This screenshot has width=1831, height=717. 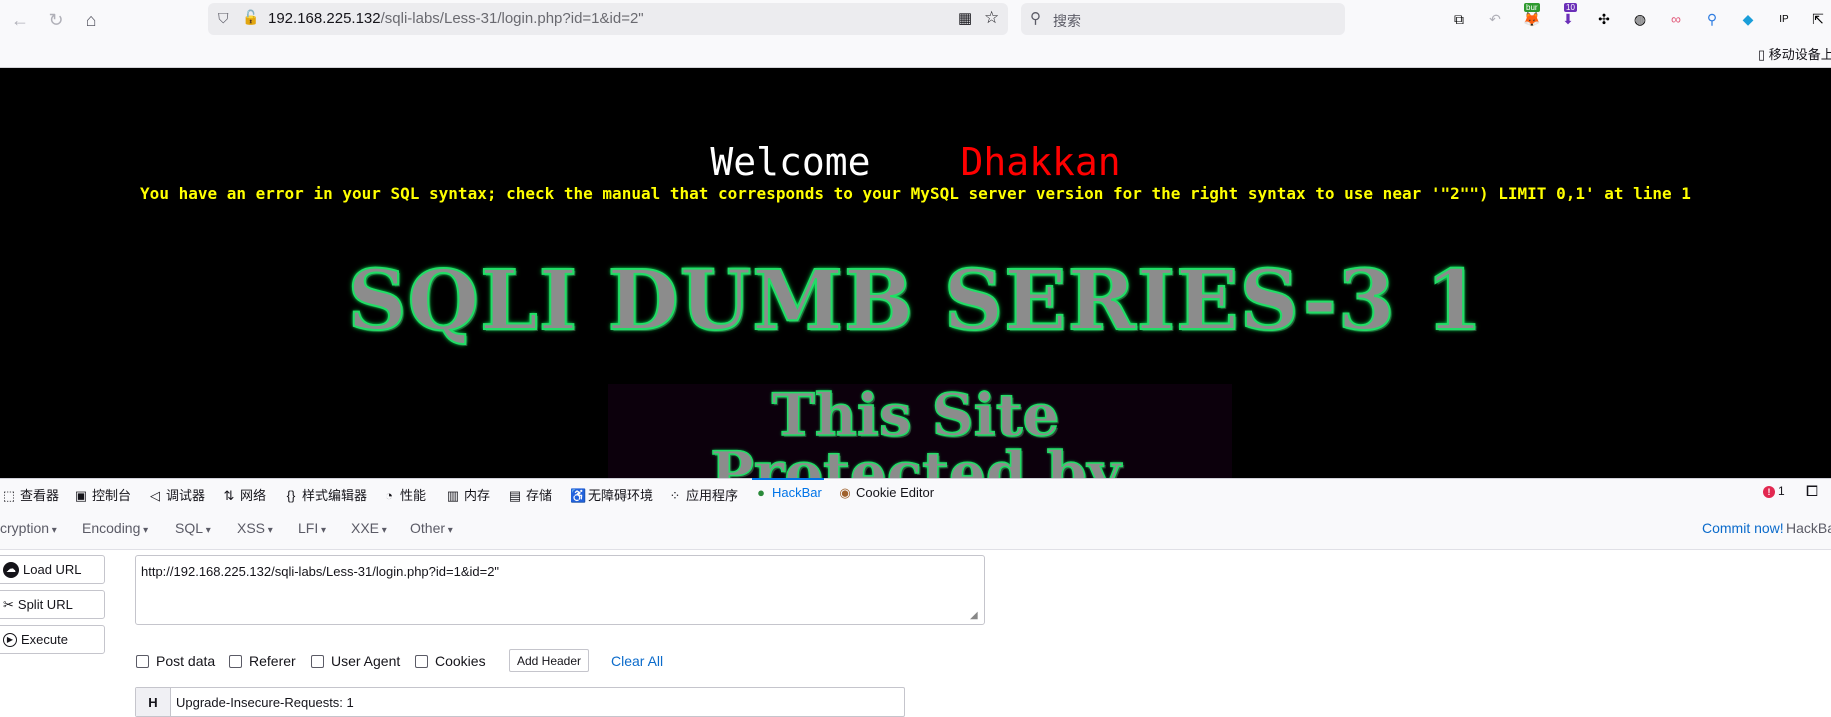 What do you see at coordinates (965, 18) in the screenshot?
I see `qr-code-icon: ▦` at bounding box center [965, 18].